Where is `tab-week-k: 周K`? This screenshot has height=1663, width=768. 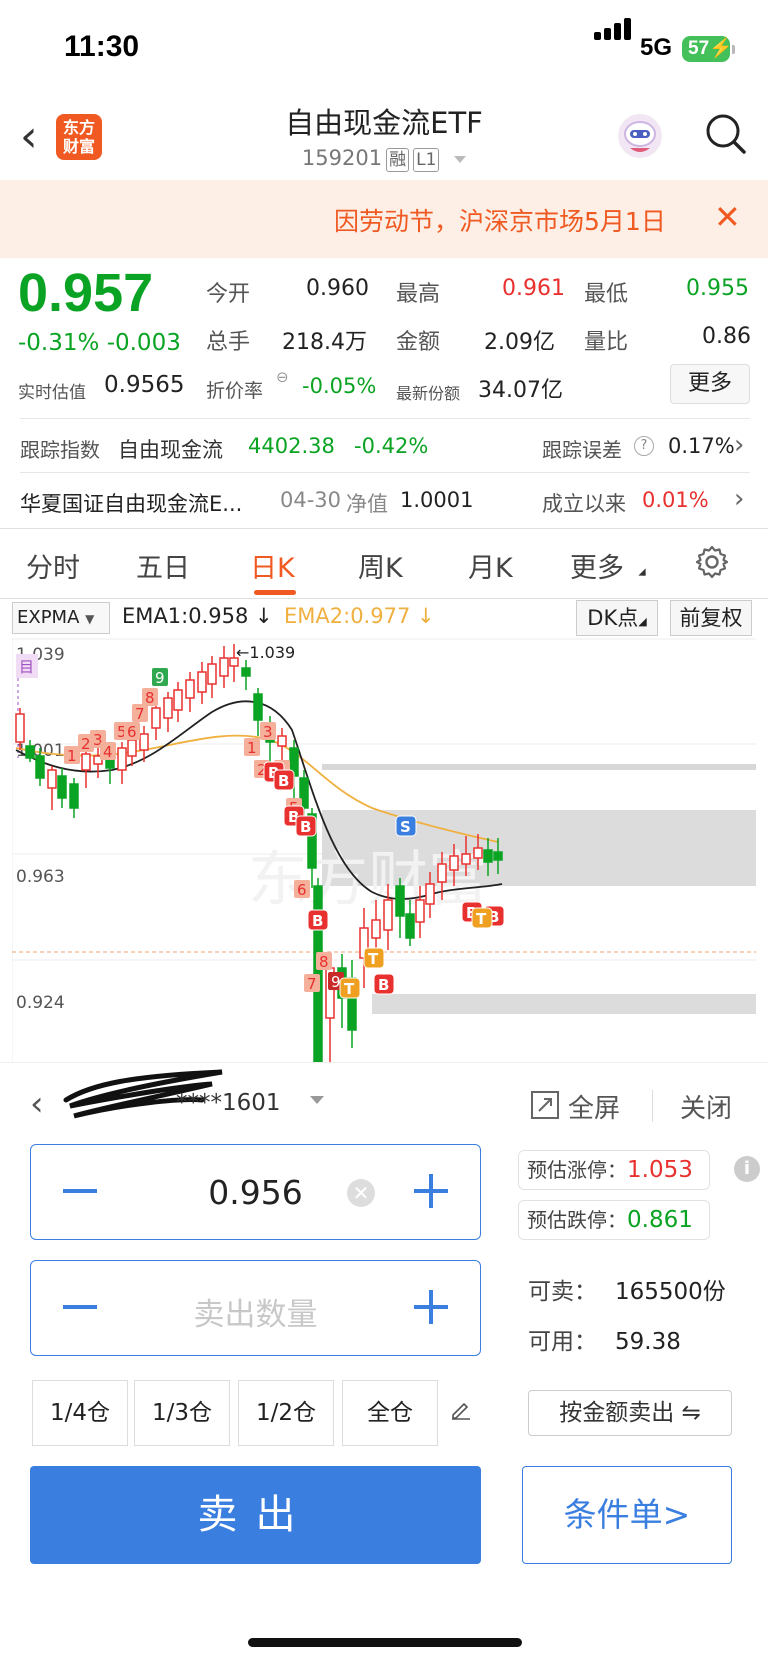
tab-week-k: 周K is located at coordinates (380, 565).